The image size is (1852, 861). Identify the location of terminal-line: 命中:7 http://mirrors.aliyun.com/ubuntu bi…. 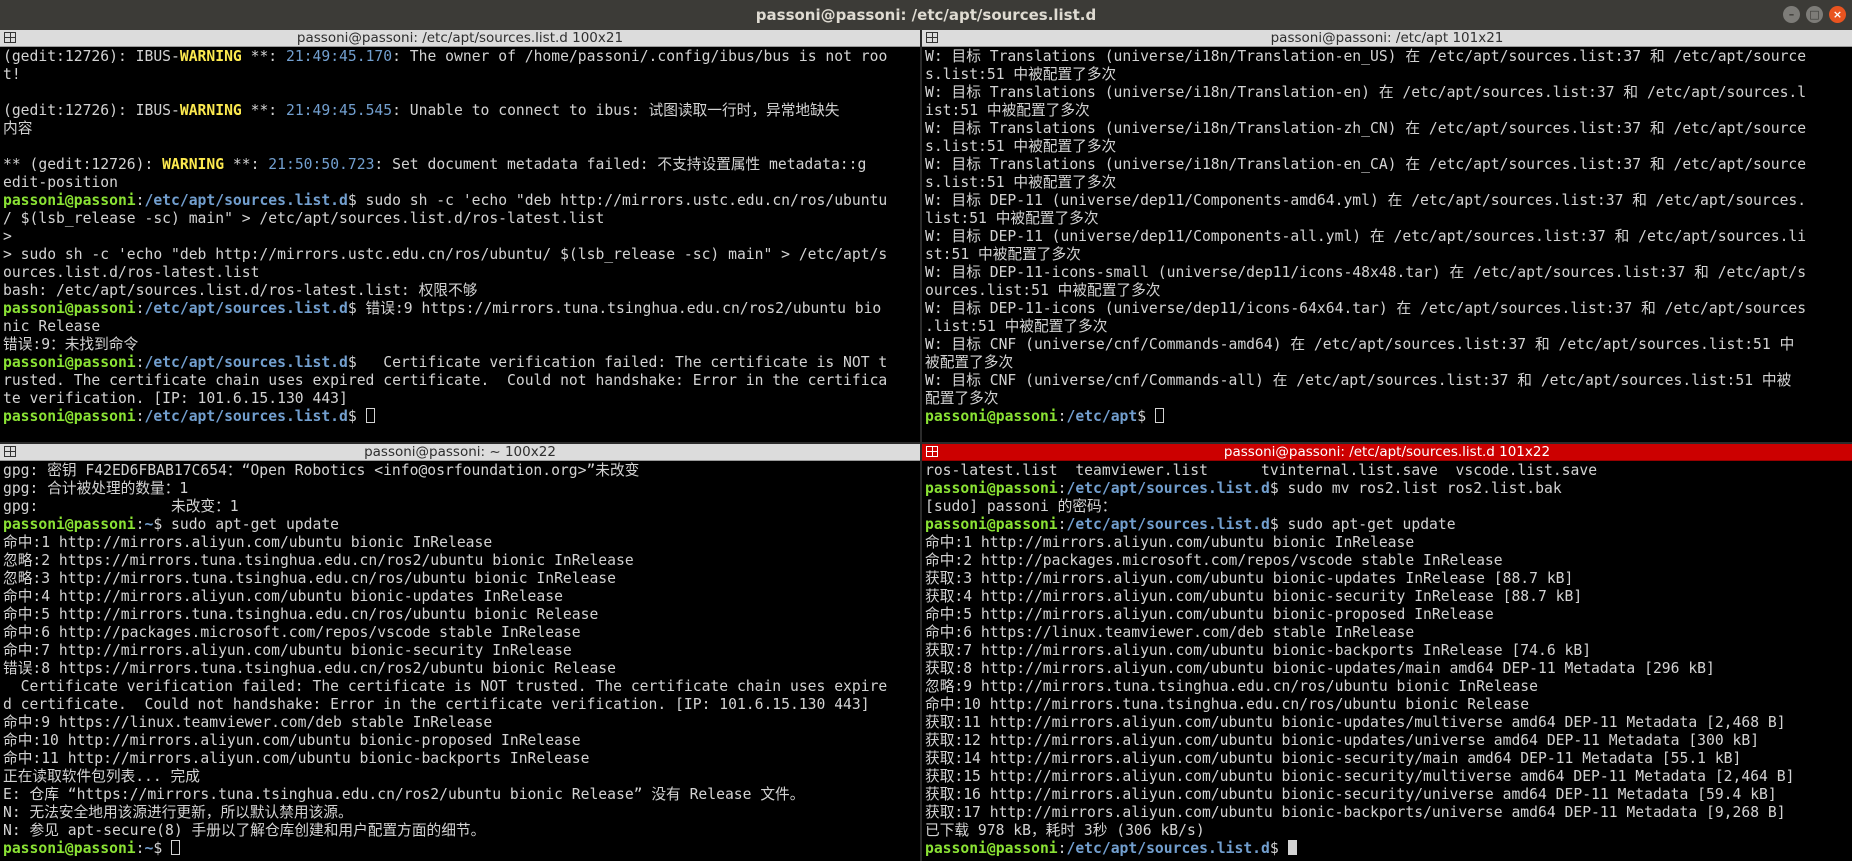
(460, 651).